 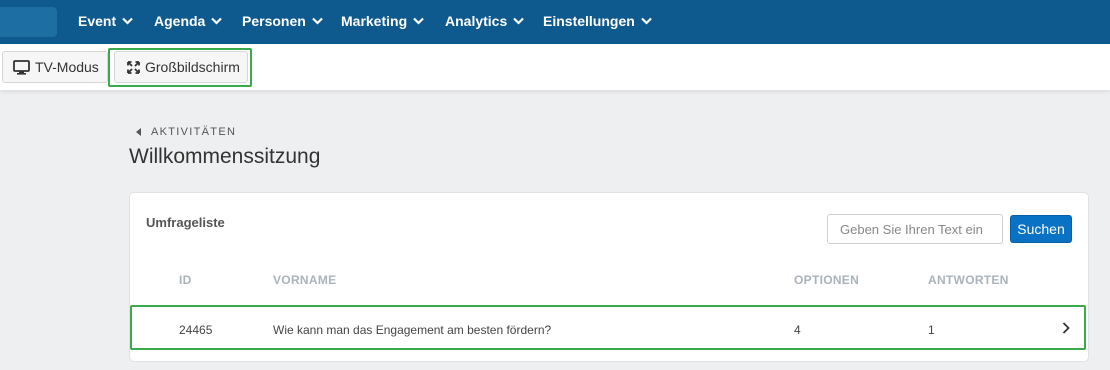 I want to click on tv-mode-button: TV-Modus, so click(x=55, y=67).